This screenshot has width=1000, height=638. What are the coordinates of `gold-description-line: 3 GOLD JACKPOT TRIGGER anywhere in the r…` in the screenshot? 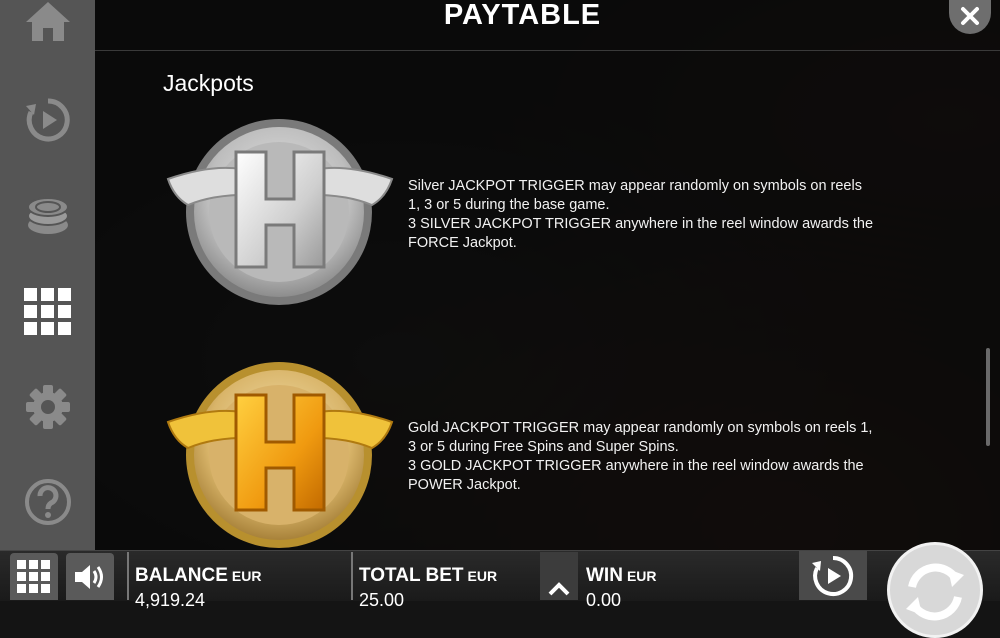 It's located at (636, 475).